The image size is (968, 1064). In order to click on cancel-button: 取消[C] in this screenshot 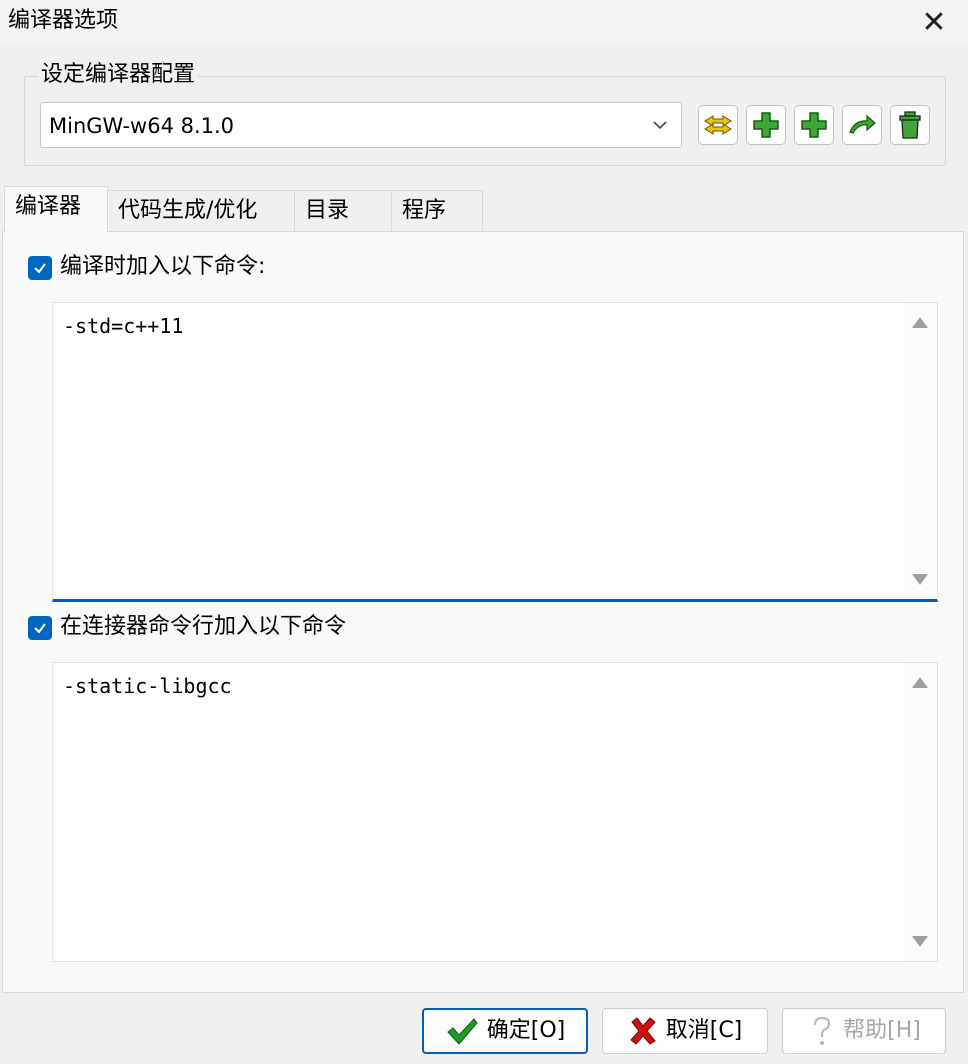, I will do `click(685, 1031)`.